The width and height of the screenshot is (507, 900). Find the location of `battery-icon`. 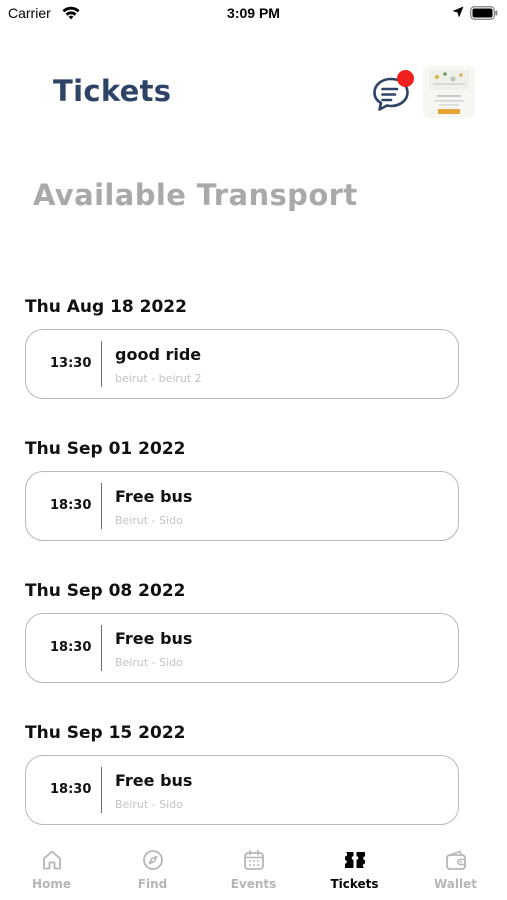

battery-icon is located at coordinates (484, 13).